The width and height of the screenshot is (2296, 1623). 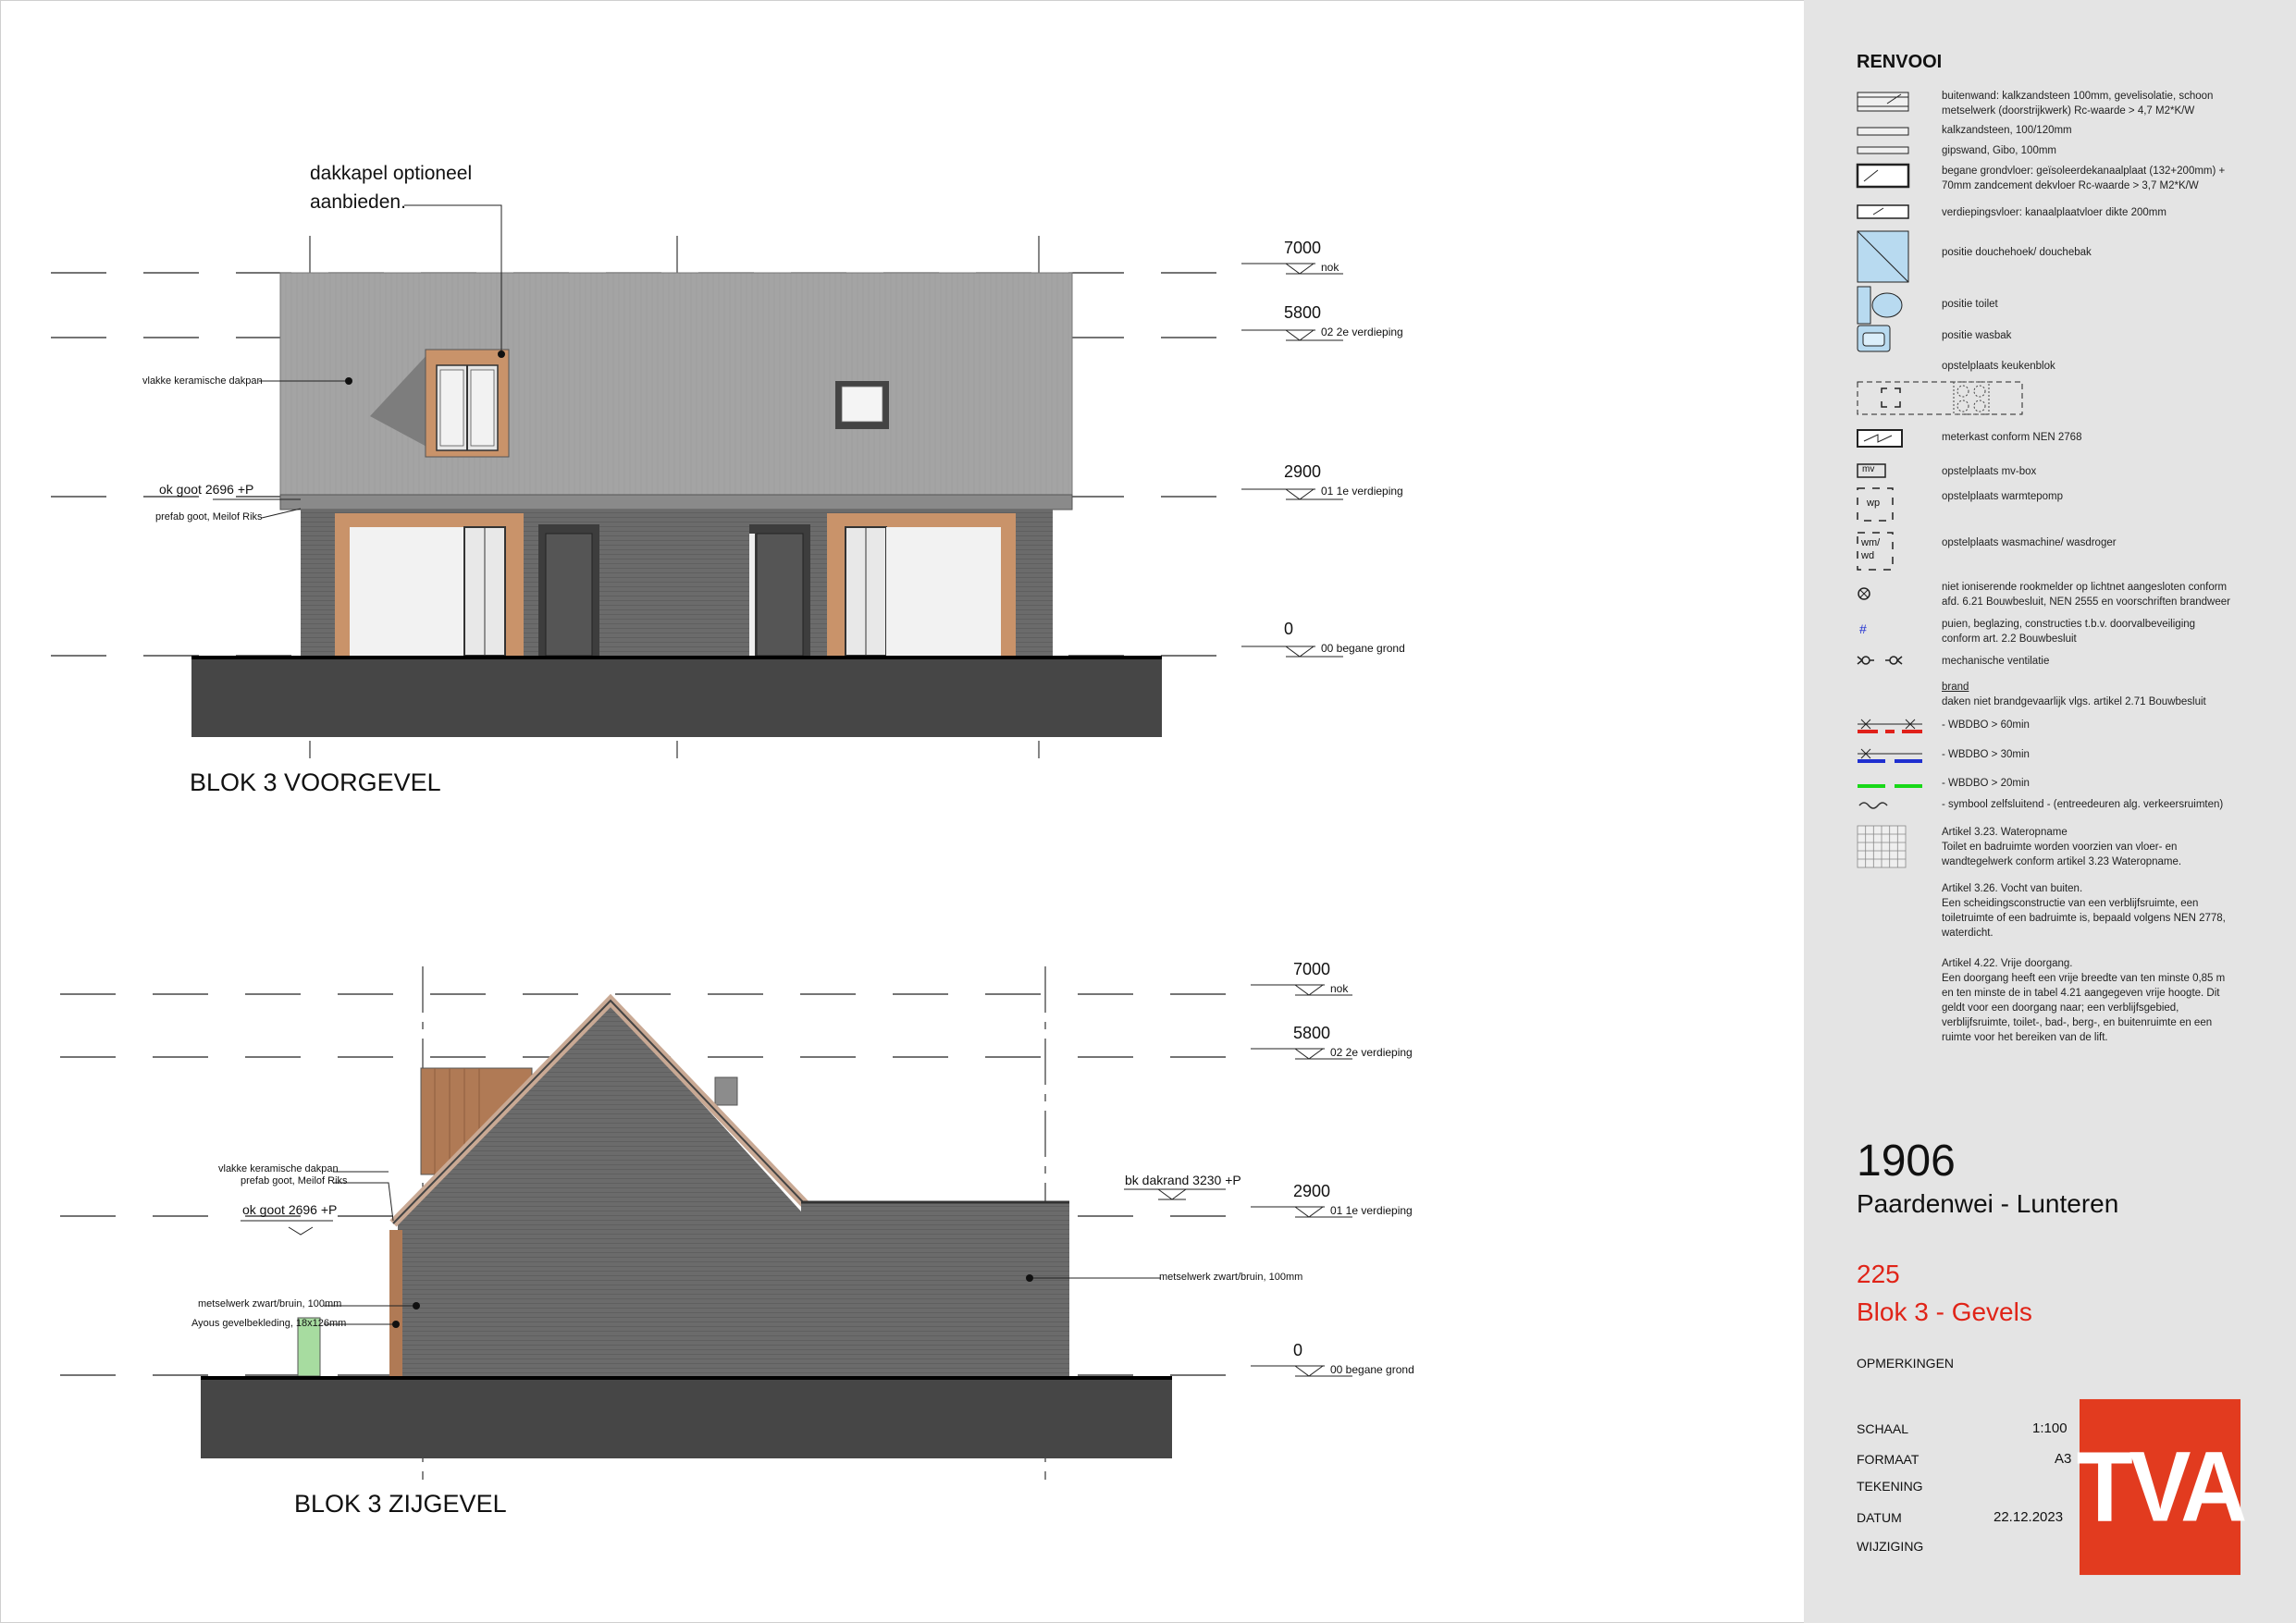 I want to click on front-roof-label: vlakke keramische dakpan, so click(x=202, y=381).